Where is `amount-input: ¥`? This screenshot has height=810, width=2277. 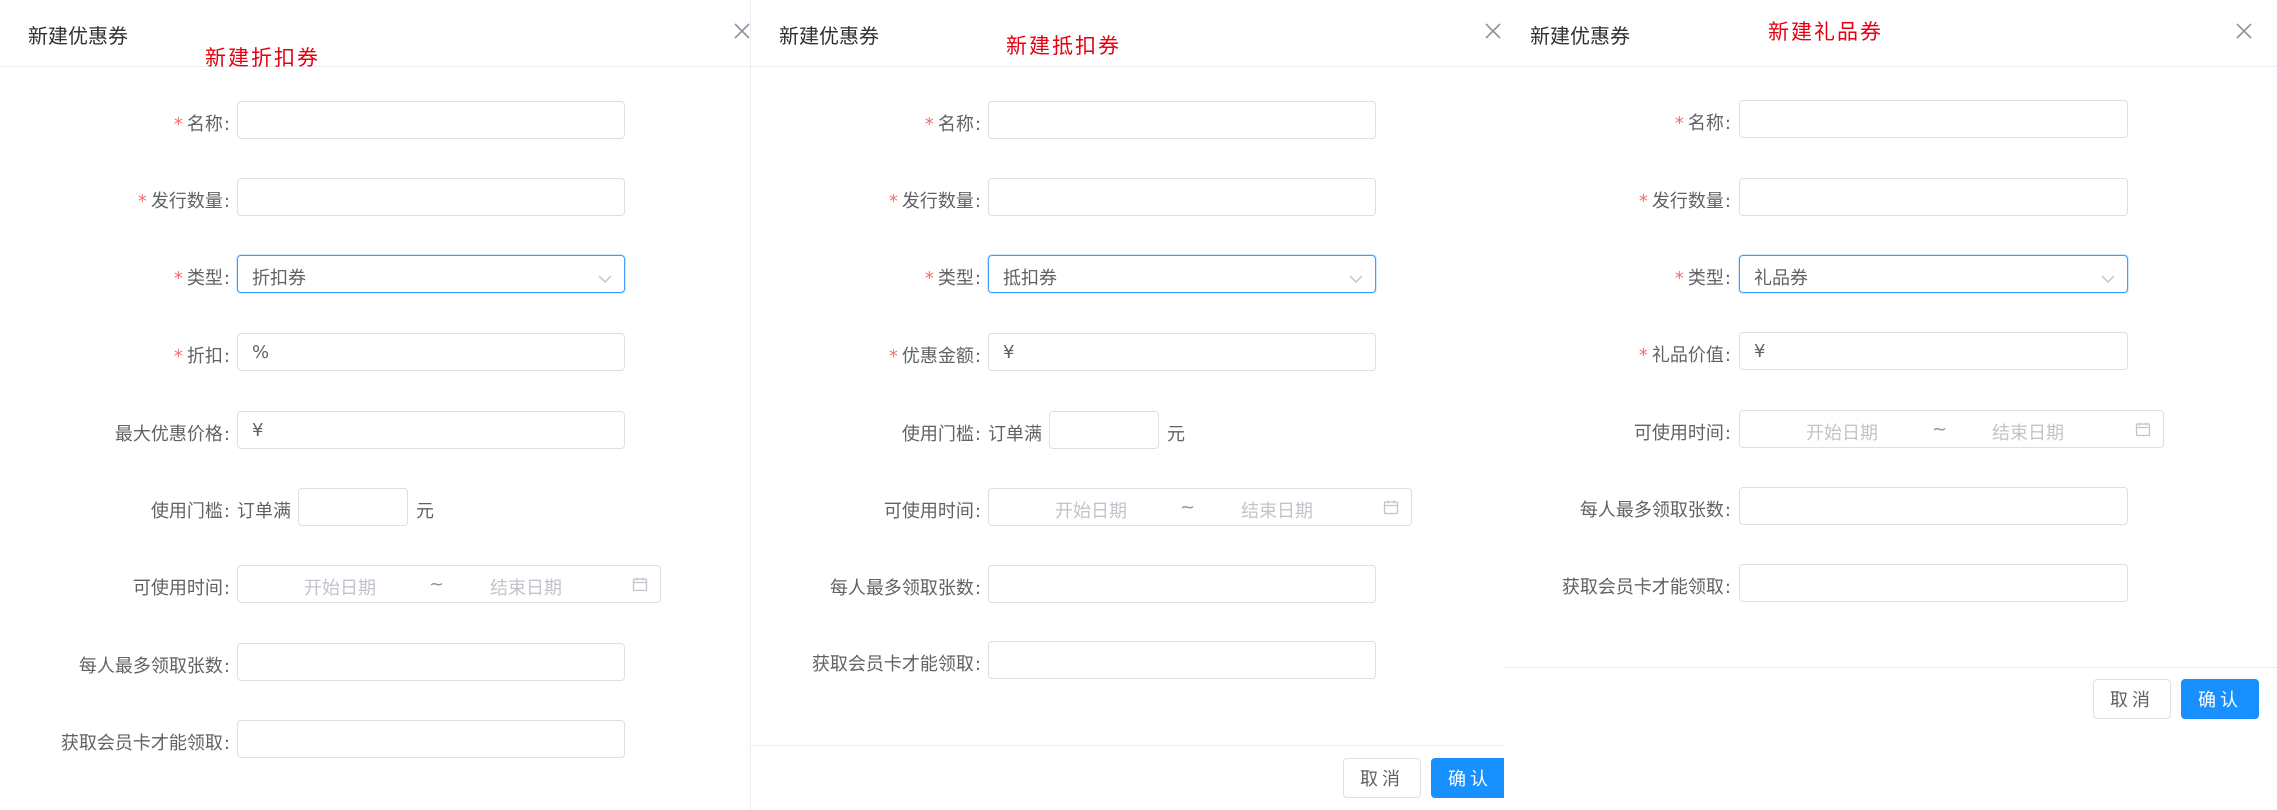 amount-input: ¥ is located at coordinates (1182, 352).